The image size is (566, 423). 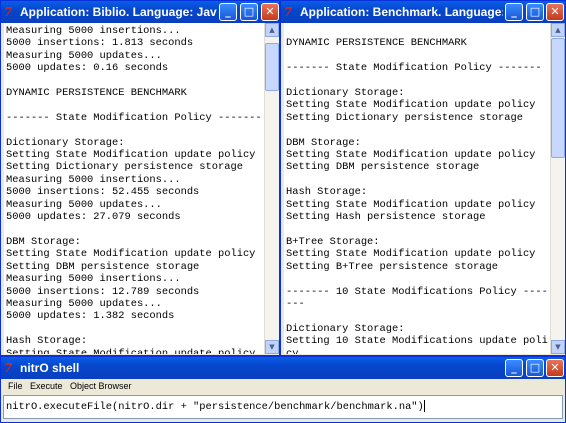 I want to click on shell-menubar: File Execute Object Browser, so click(x=283, y=387).